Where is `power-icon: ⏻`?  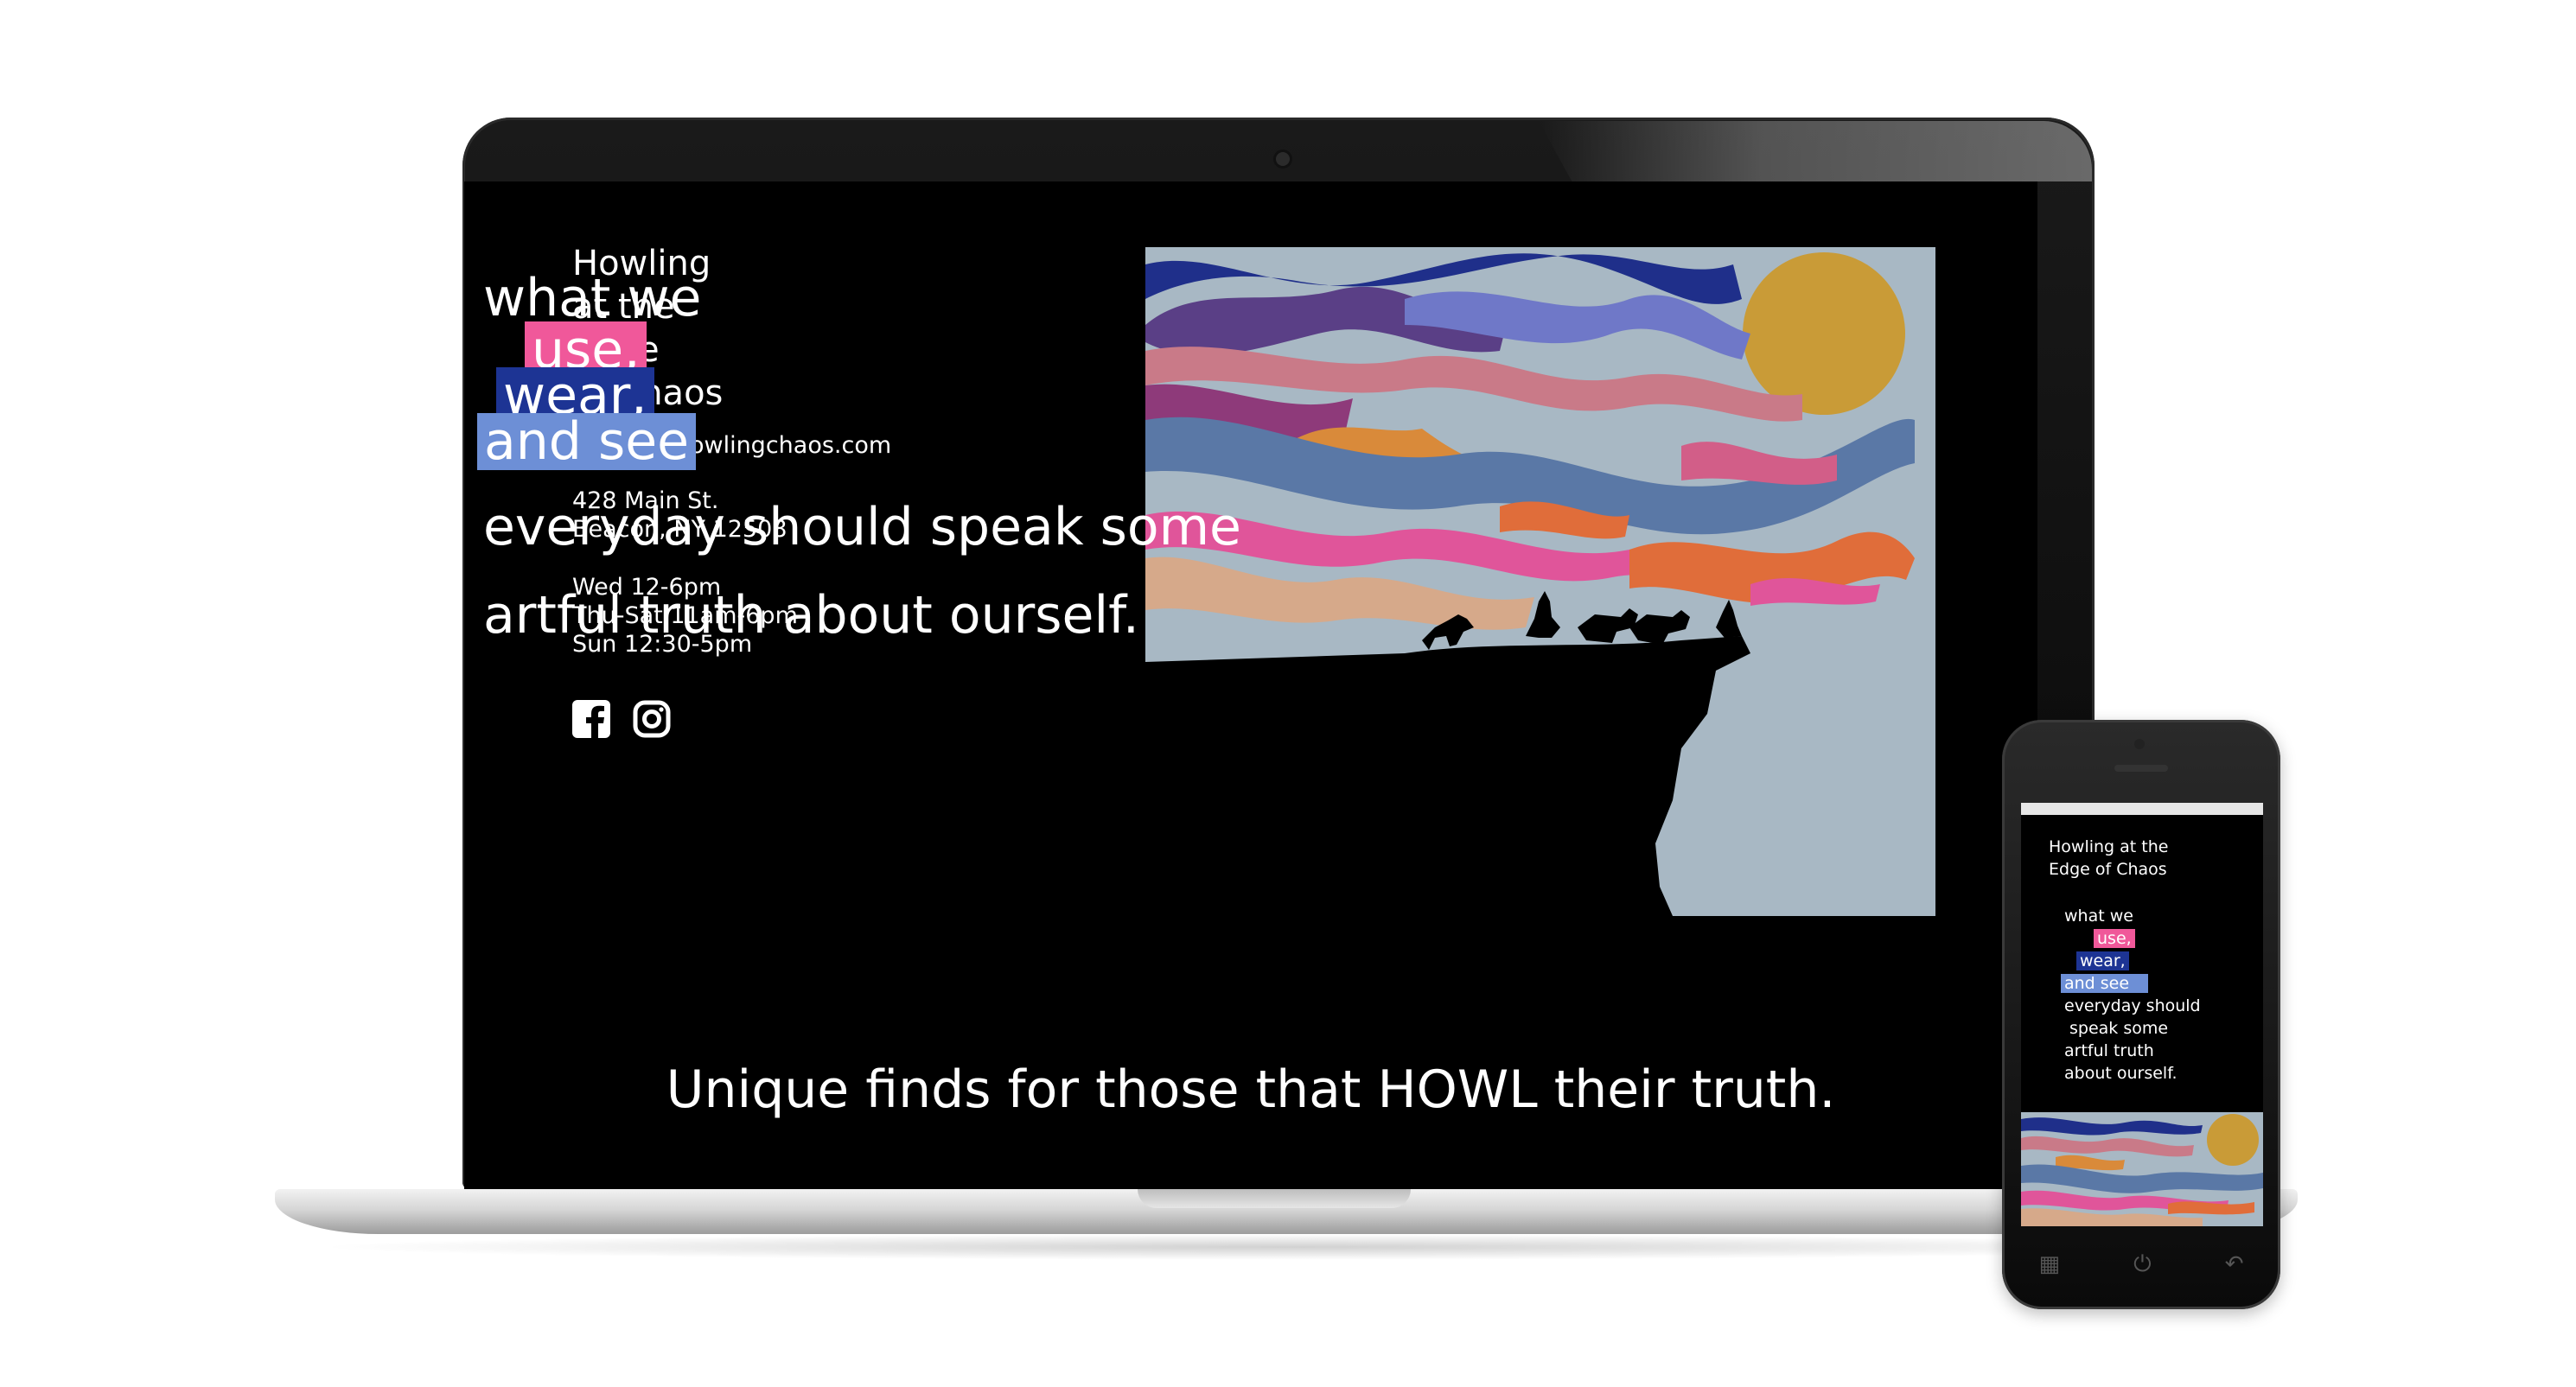
power-icon: ⏻ is located at coordinates (2142, 1264).